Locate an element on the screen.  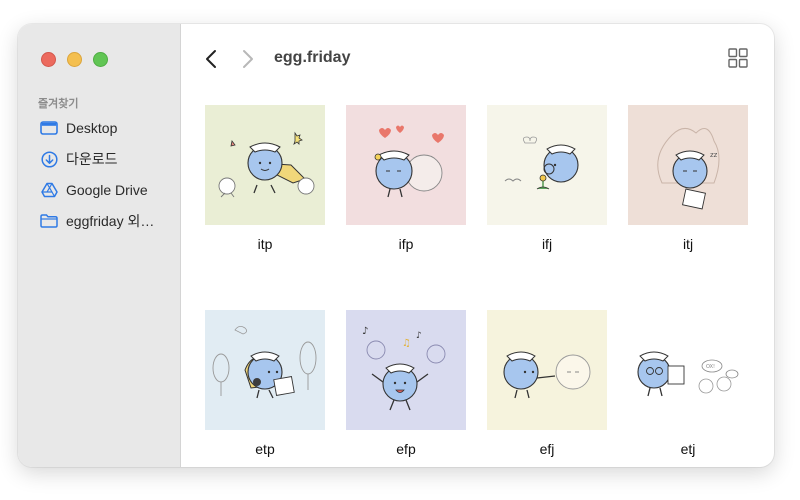
file-item: ifp is located at coordinates (406, 179).